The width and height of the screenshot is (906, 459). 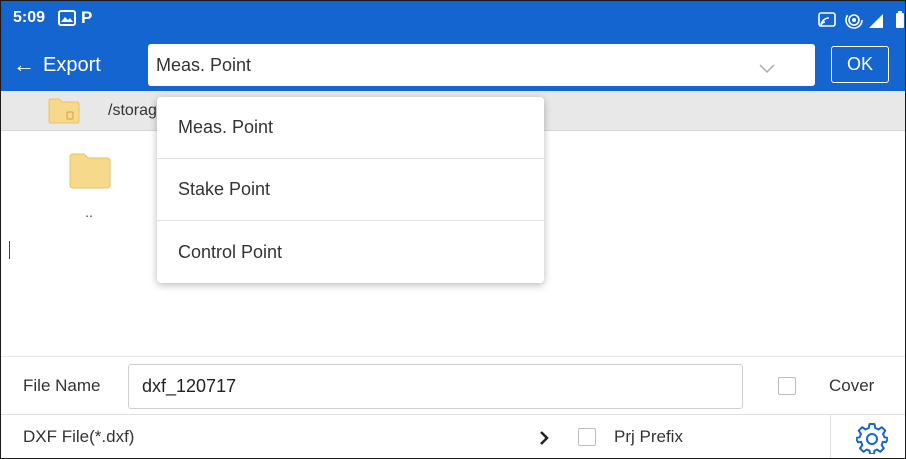 What do you see at coordinates (648, 436) in the screenshot?
I see `project-prefix-label: Prj Prefix` at bounding box center [648, 436].